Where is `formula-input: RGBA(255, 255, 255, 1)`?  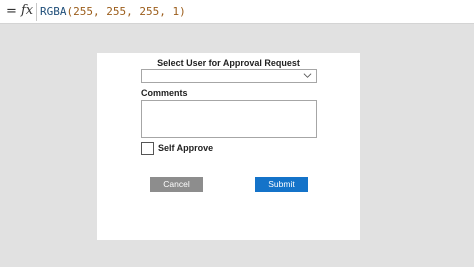
formula-input: RGBA(255, 255, 255, 1) is located at coordinates (113, 11).